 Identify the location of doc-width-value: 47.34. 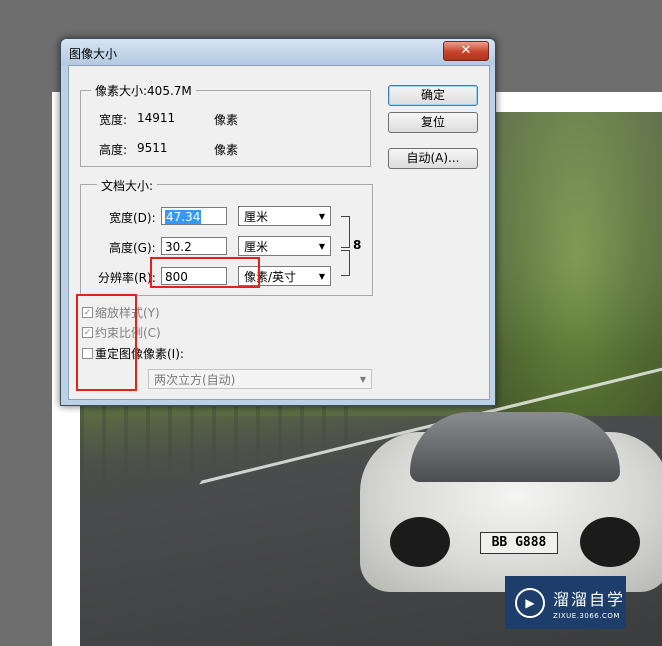
(183, 217).